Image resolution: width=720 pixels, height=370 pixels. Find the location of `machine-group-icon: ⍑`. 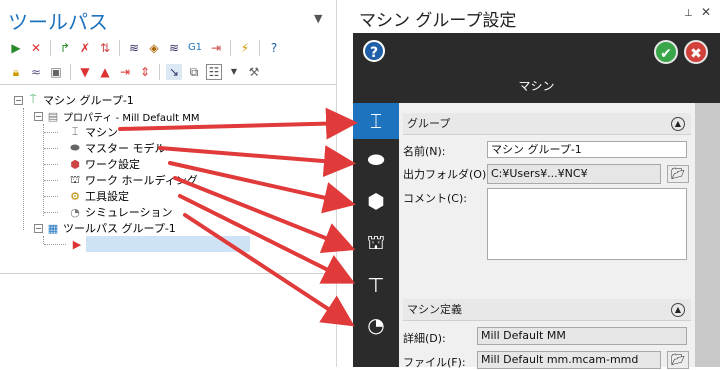

machine-group-icon: ⍑ is located at coordinates (33, 99).